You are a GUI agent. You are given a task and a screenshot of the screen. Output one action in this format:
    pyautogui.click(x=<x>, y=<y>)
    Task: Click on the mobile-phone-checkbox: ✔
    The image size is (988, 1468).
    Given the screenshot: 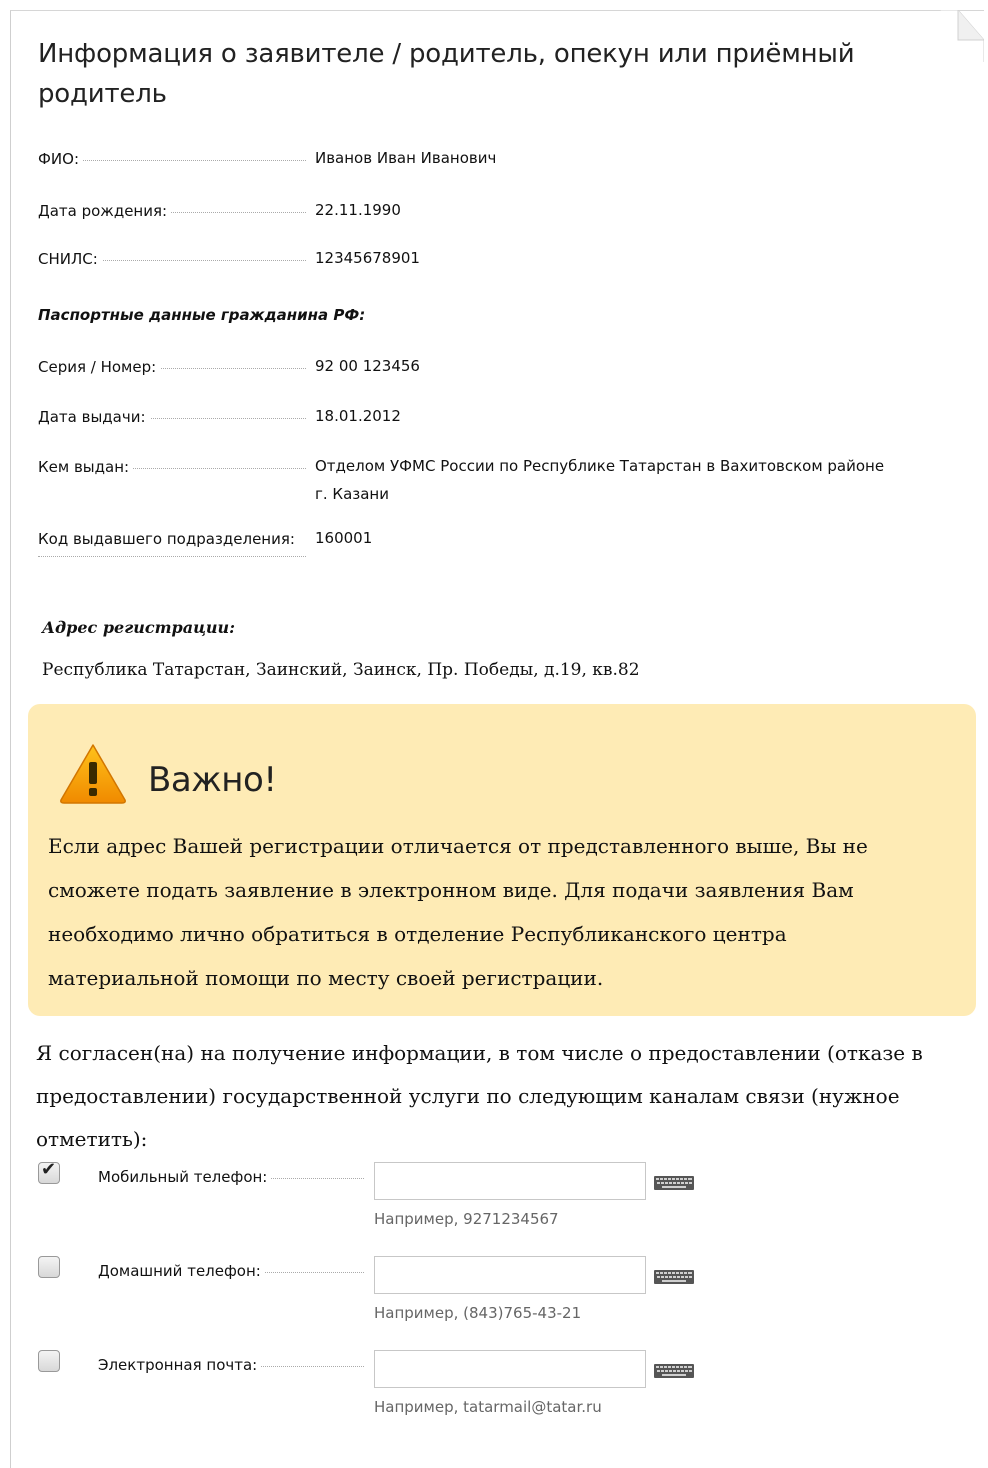 What is the action you would take?
    pyautogui.click(x=49, y=1171)
    